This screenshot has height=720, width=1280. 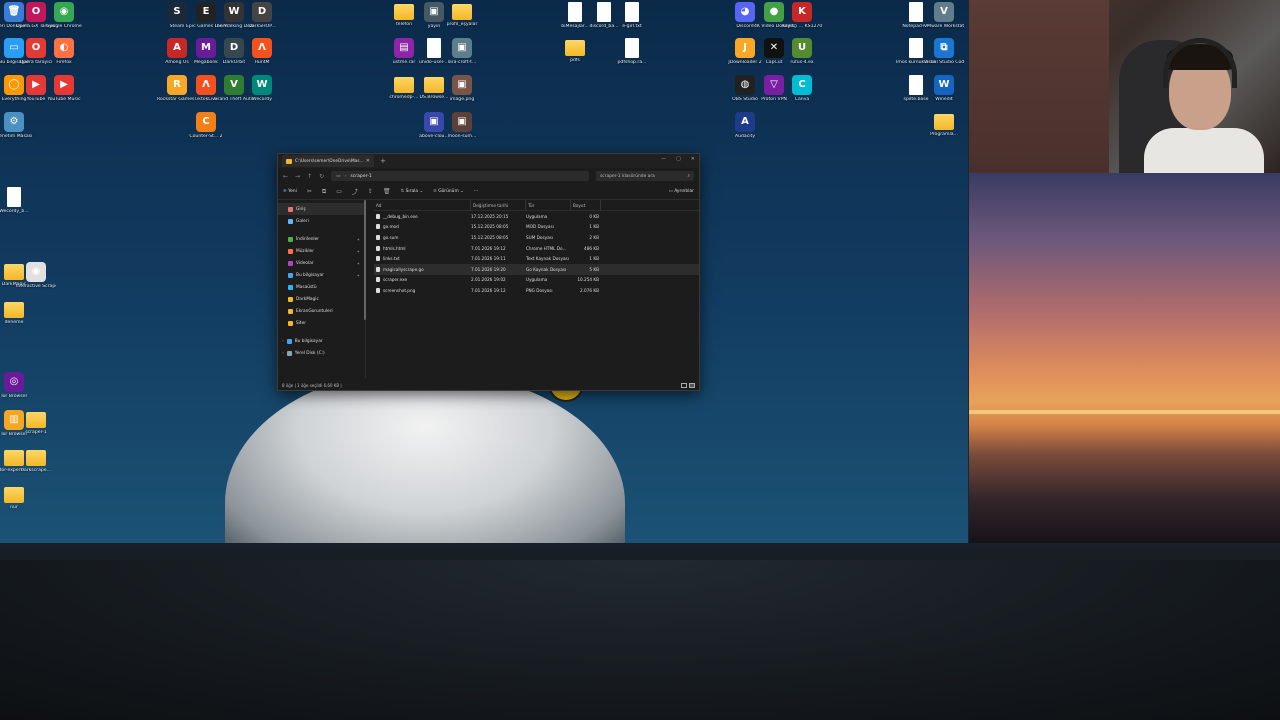 I want to click on app-icon: D, so click(x=234, y=48).